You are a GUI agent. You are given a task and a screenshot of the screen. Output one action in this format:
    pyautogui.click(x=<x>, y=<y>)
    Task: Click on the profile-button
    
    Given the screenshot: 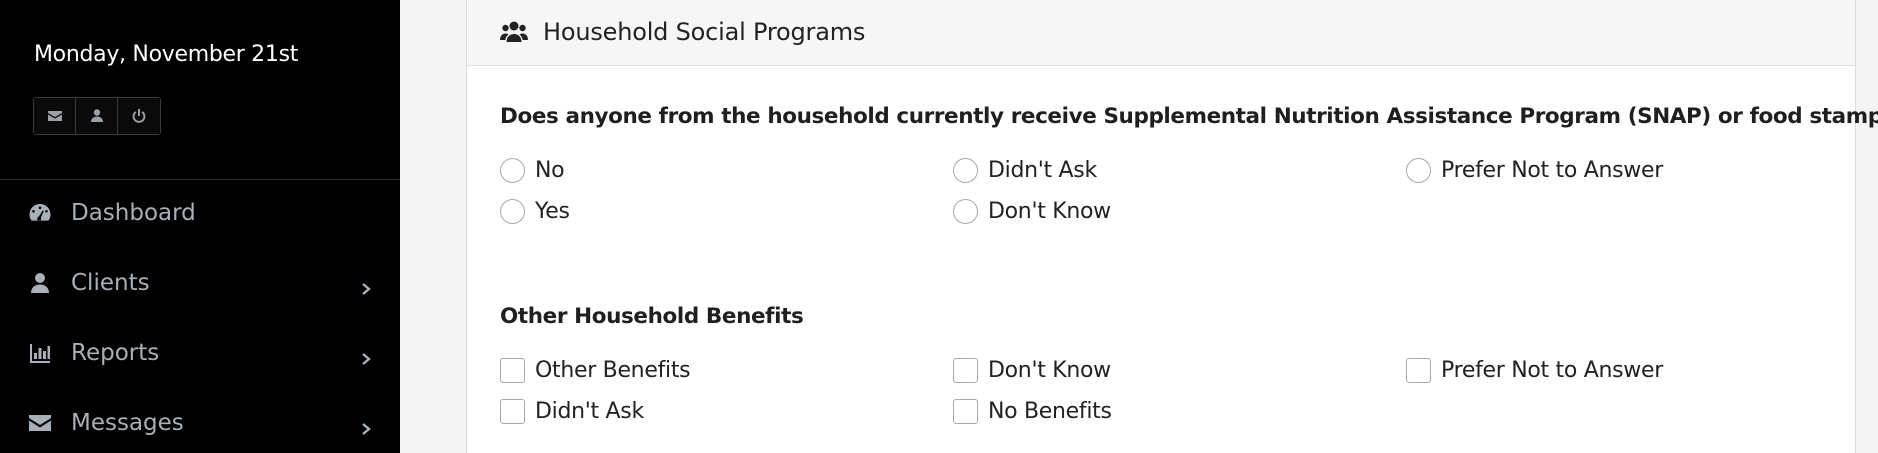 What is the action you would take?
    pyautogui.click(x=97, y=116)
    